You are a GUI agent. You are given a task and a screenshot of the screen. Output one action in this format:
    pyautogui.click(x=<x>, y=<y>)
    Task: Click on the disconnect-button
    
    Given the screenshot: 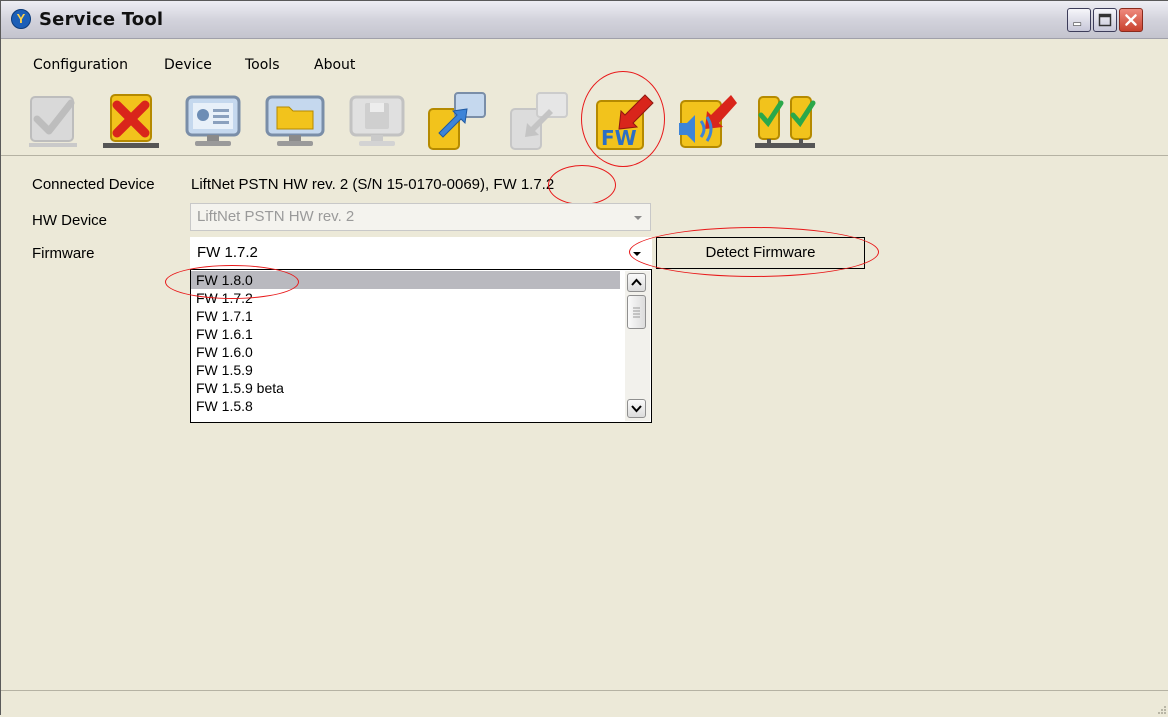 What is the action you would take?
    pyautogui.click(x=131, y=121)
    